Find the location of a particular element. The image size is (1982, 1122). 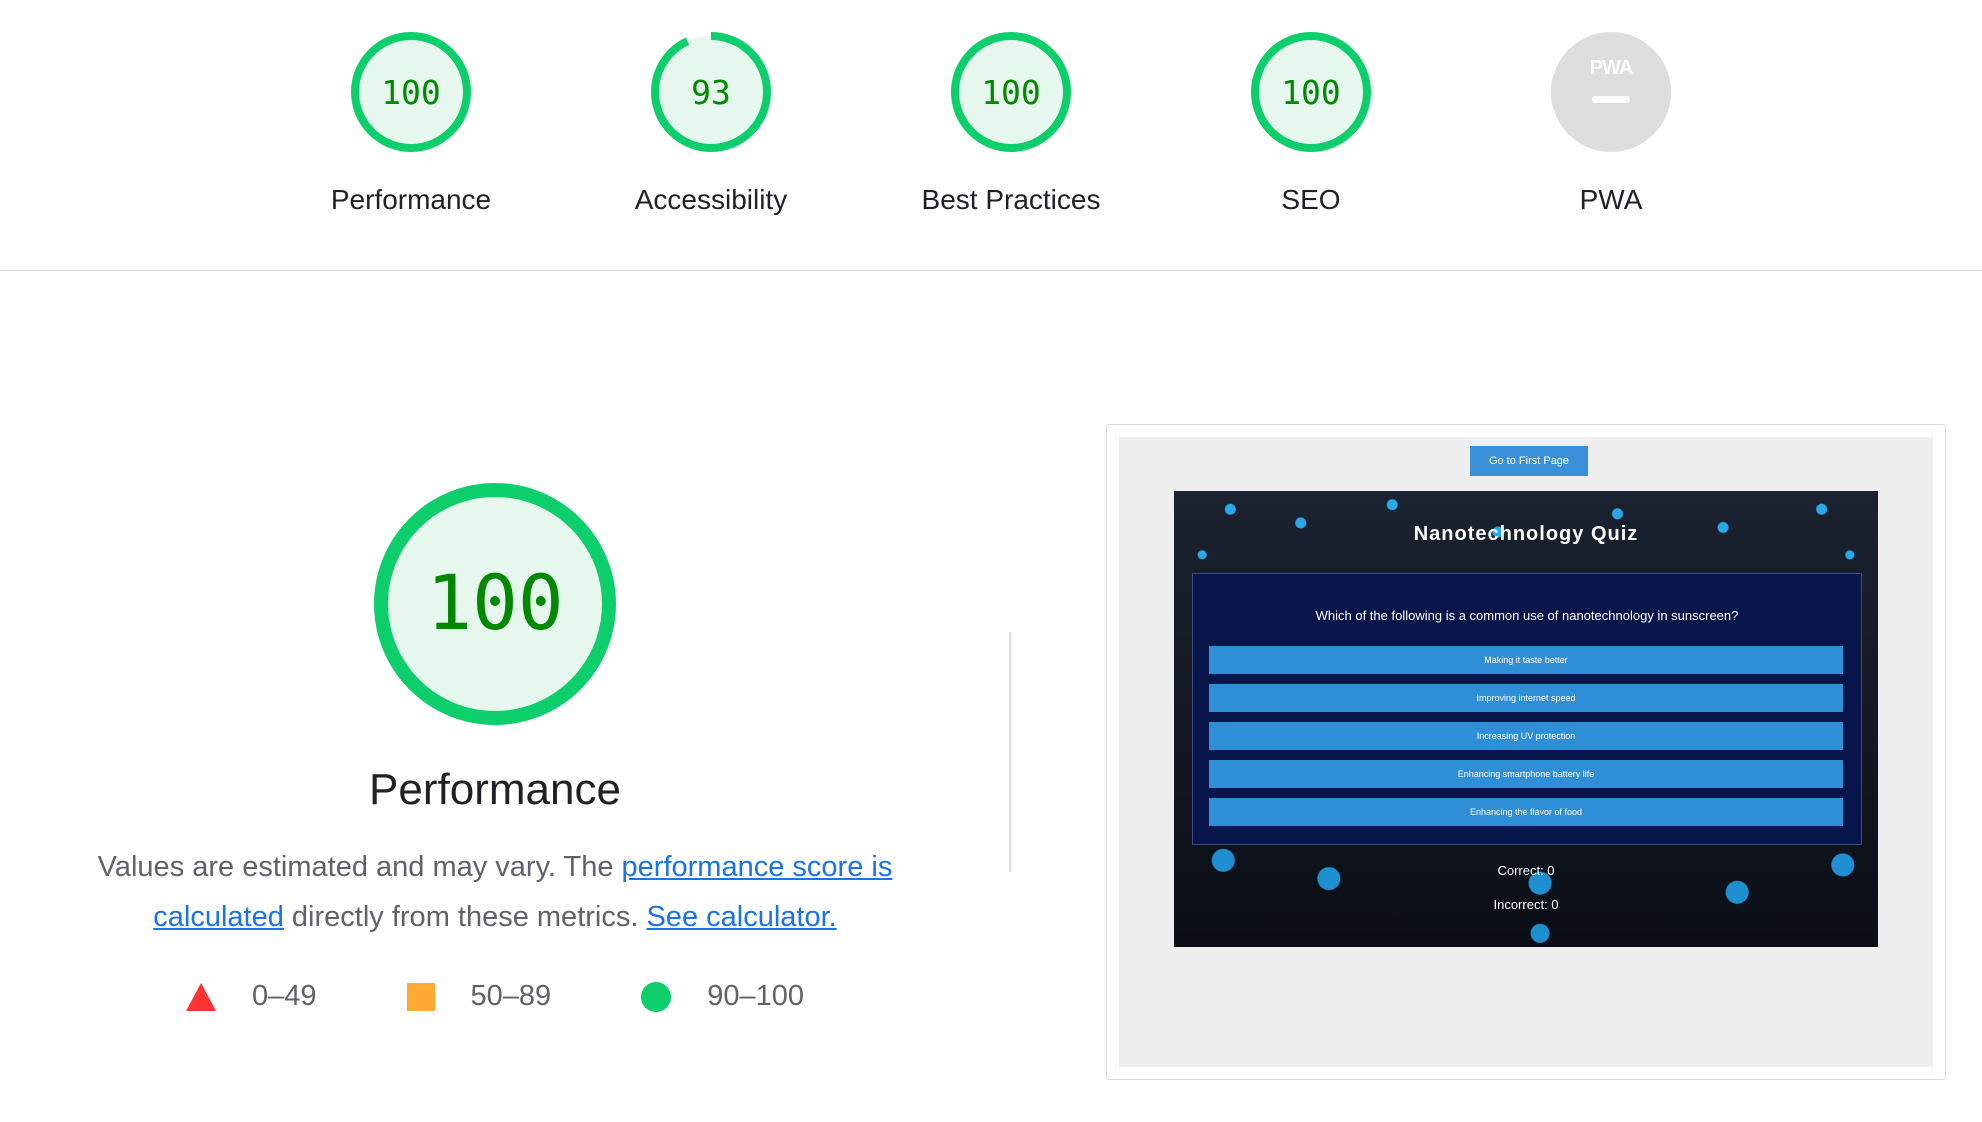

score-legend: 0–49 50–89 90–100 is located at coordinates (495, 996).